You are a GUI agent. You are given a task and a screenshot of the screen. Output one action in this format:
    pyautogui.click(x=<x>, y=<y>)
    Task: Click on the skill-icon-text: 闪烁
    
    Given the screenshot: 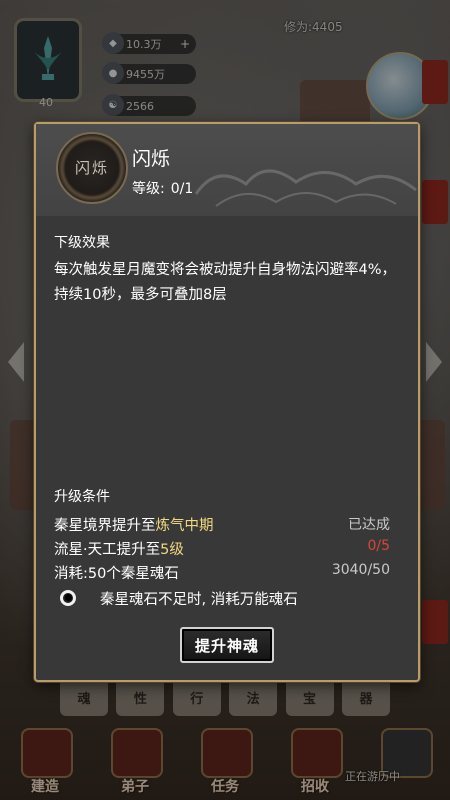 What is the action you would take?
    pyautogui.click(x=91, y=168)
    